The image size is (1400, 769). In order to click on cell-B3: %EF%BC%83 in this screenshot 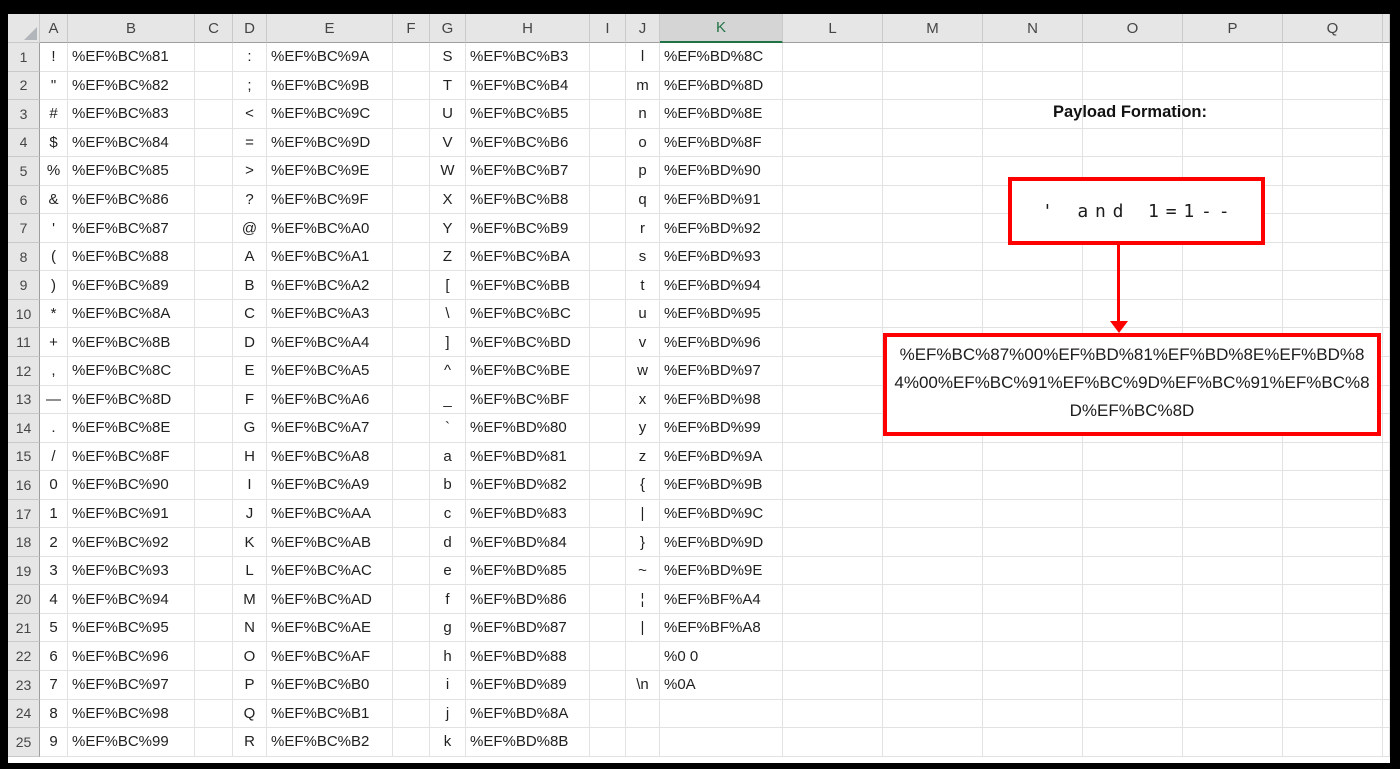, I will do `click(131, 114)`.